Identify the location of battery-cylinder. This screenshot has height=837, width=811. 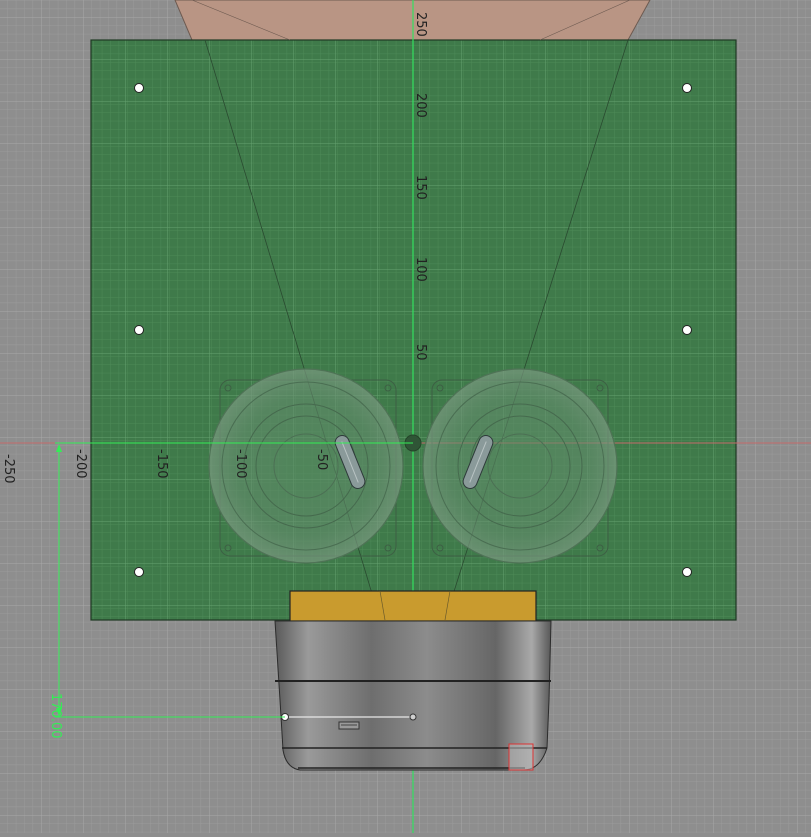
(413, 695).